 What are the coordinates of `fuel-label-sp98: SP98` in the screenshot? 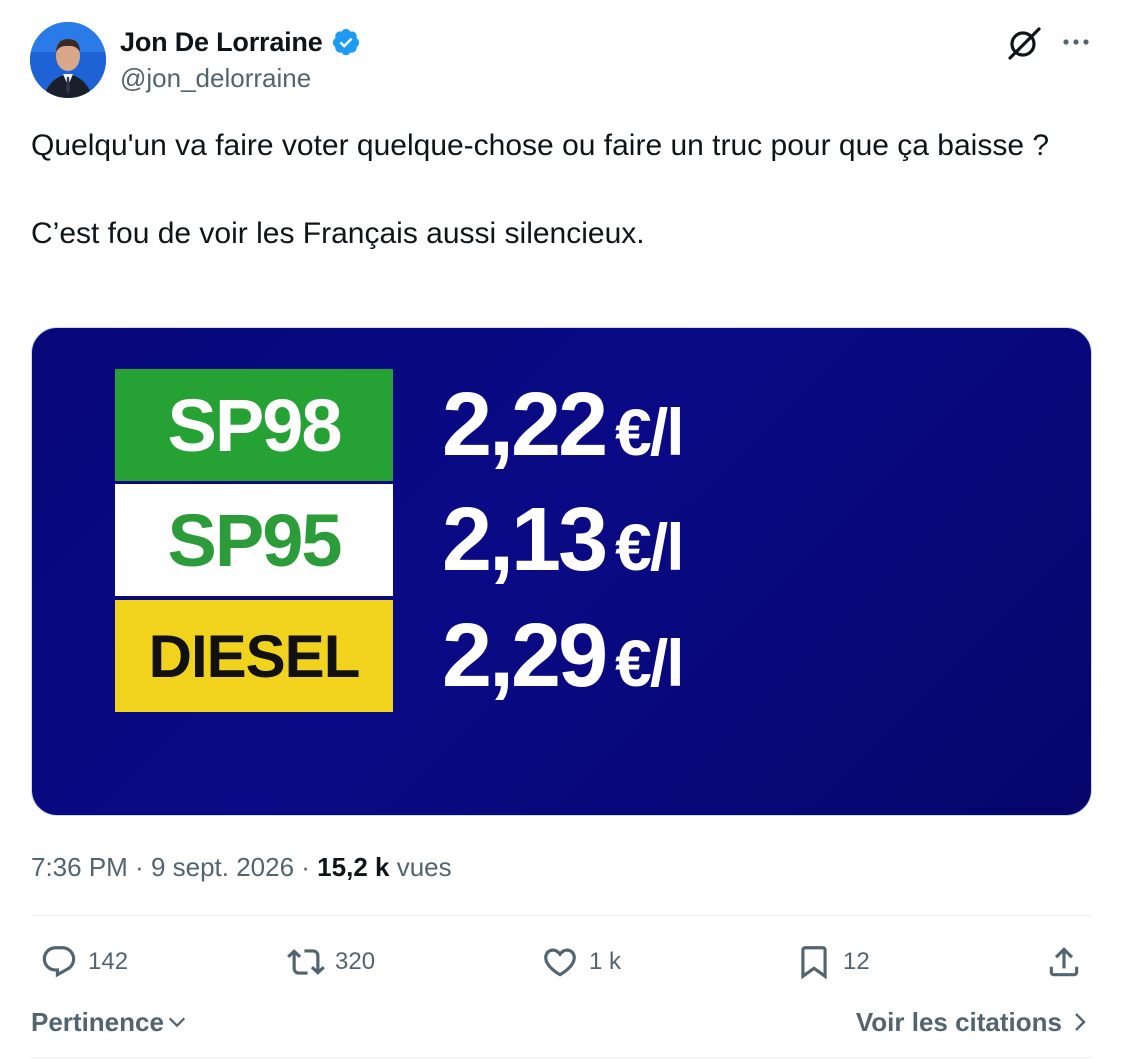 It's located at (254, 425).